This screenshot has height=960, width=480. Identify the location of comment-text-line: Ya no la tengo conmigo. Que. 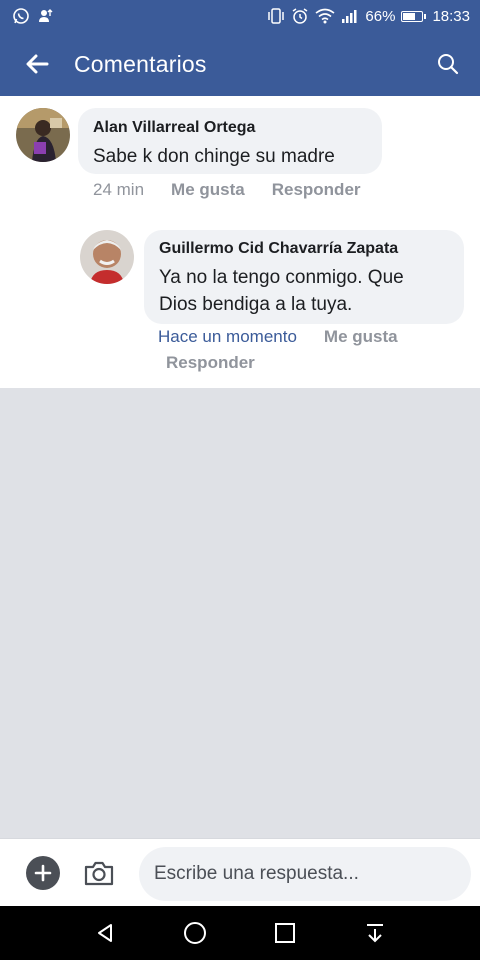
(281, 277).